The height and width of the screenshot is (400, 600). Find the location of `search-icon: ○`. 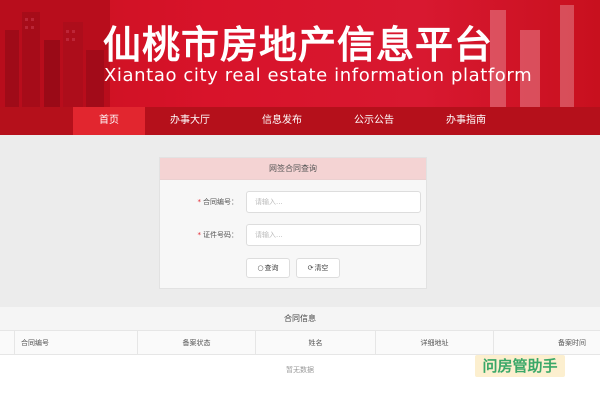

search-icon: ○ is located at coordinates (260, 268).